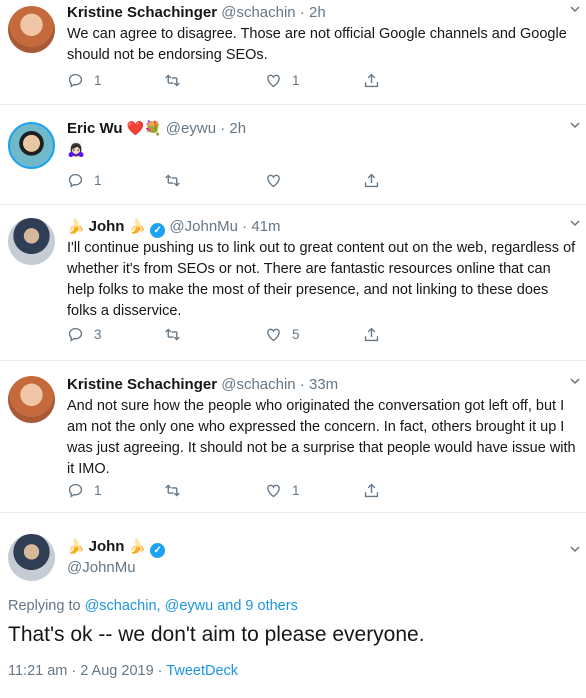 The image size is (586, 698). Describe the element at coordinates (191, 128) in the screenshot. I see `author-handle: @eywu` at that location.